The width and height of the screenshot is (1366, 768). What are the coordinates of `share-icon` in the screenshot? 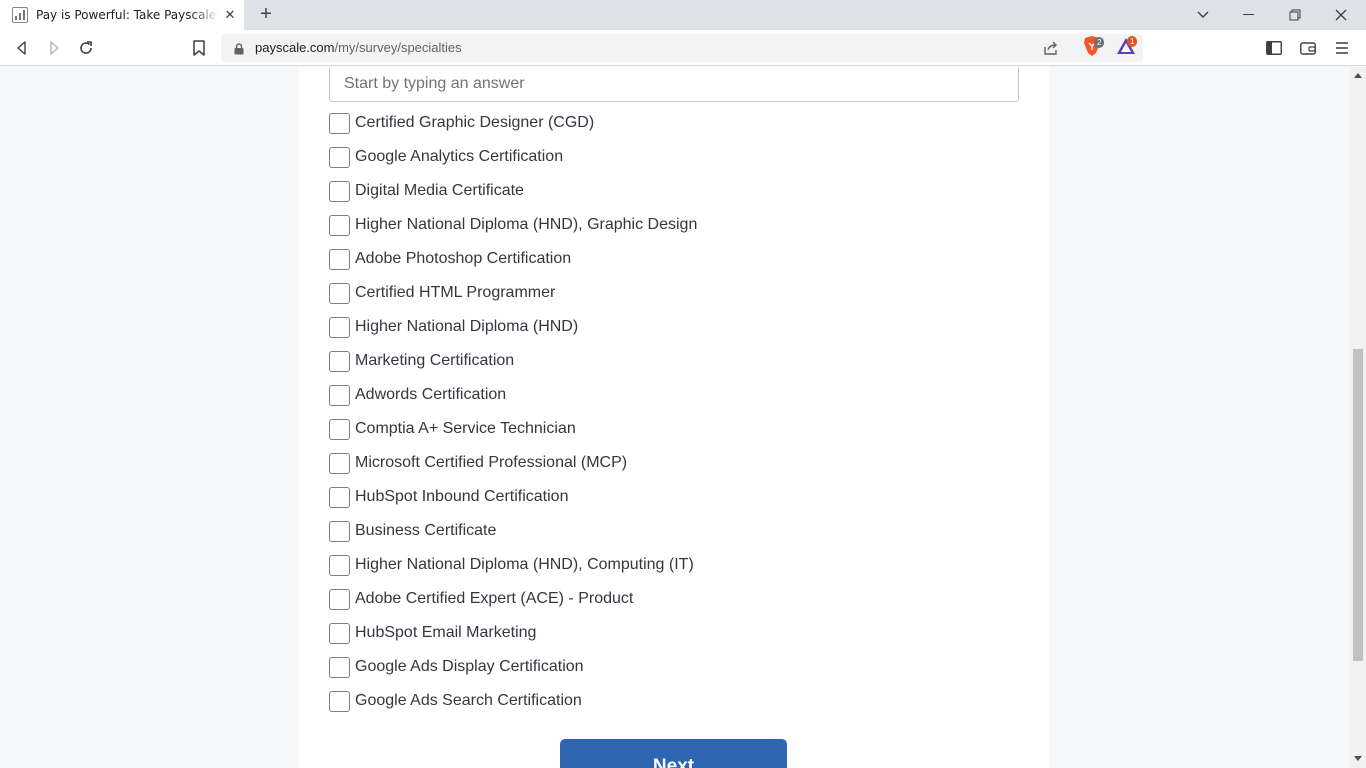 It's located at (1051, 50).